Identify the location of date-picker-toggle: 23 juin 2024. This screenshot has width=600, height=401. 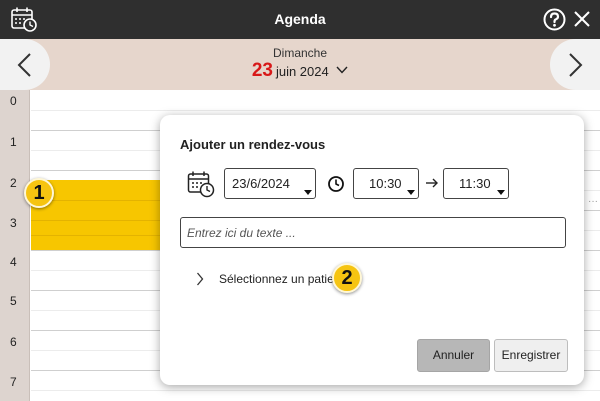
(300, 71).